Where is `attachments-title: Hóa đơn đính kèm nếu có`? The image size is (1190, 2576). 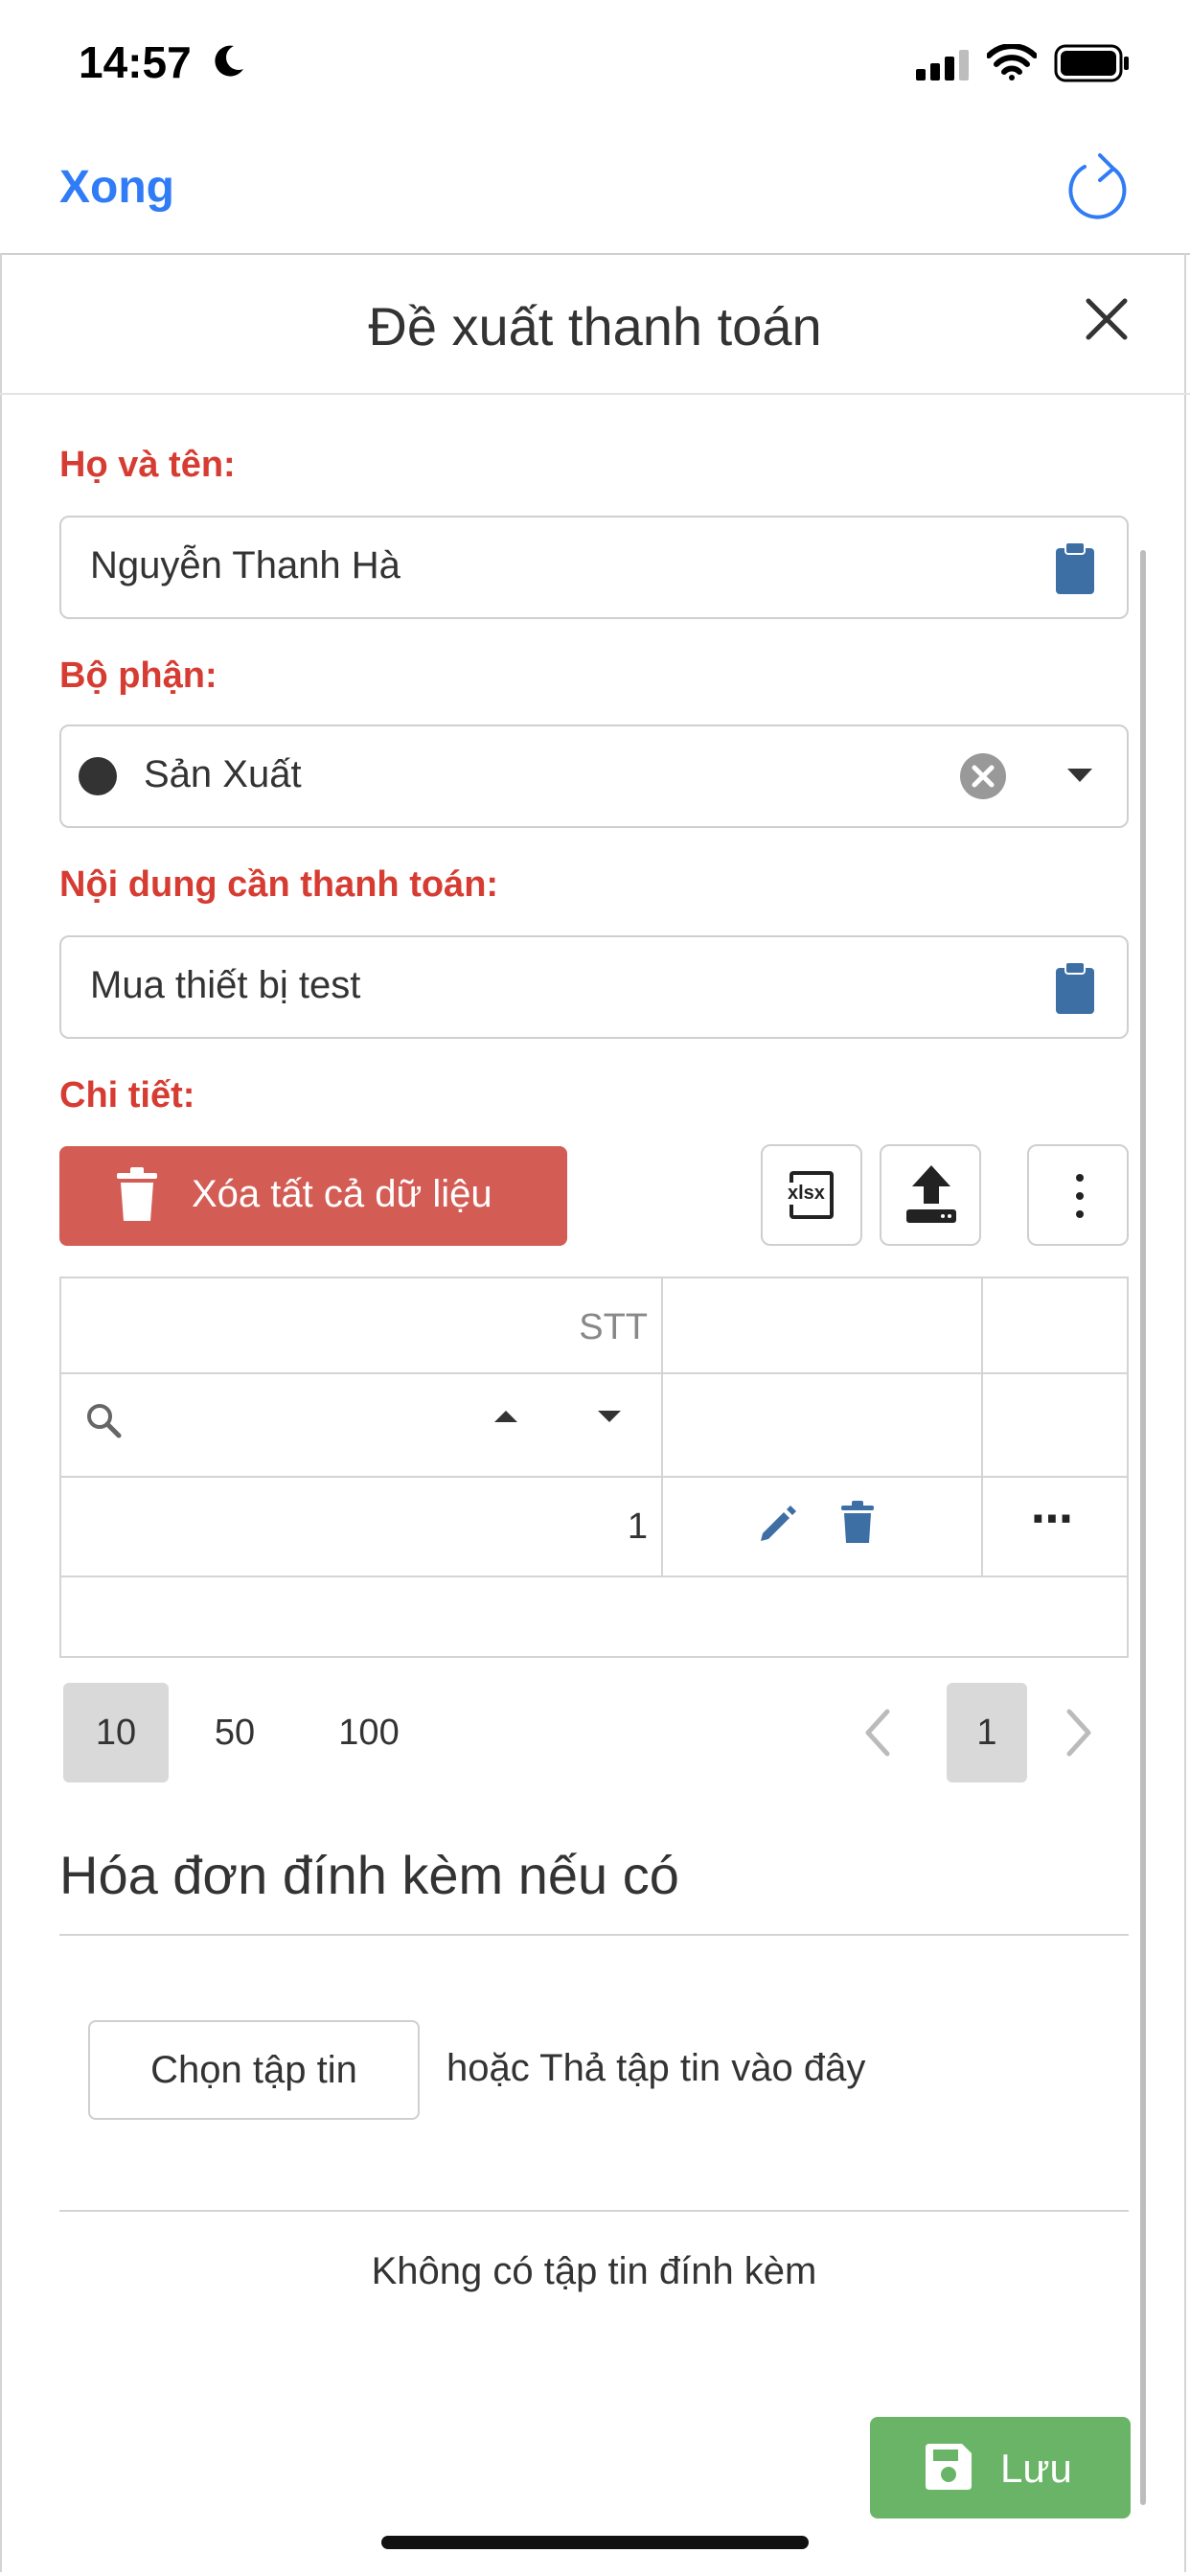 attachments-title: Hóa đơn đính kèm nếu có is located at coordinates (369, 1875).